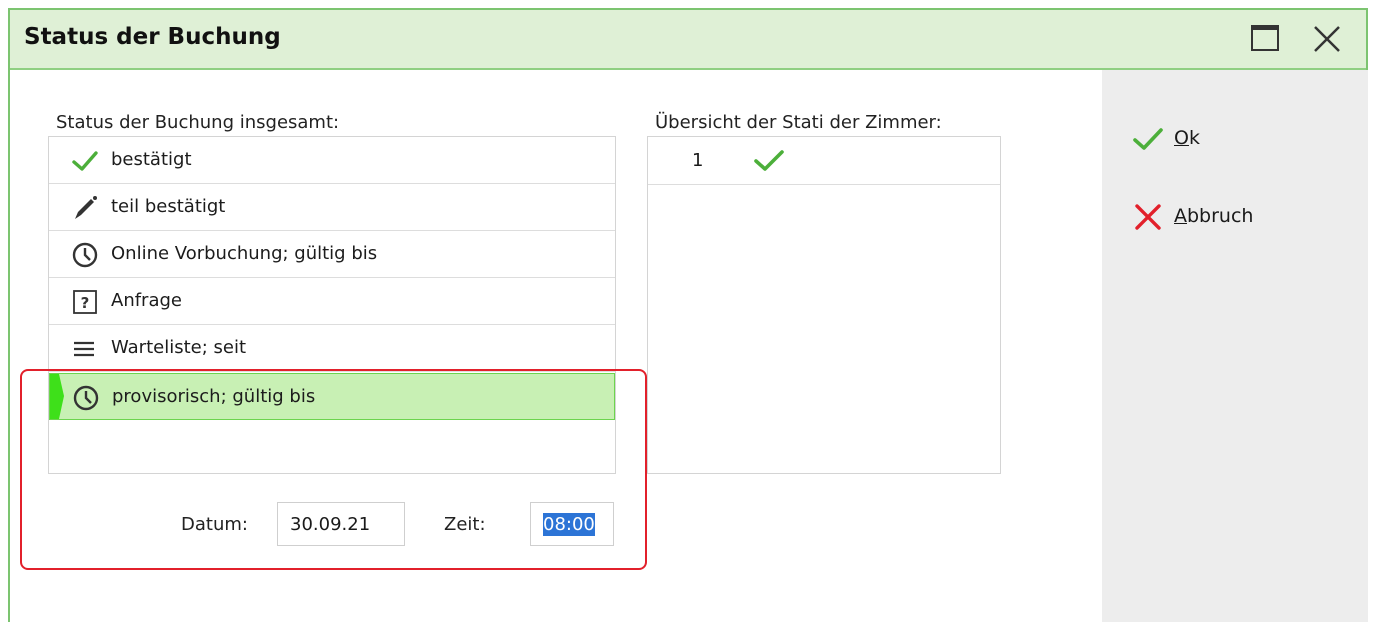 This screenshot has height=622, width=1373. What do you see at coordinates (332, 348) in the screenshot?
I see `status-item-waitlist: Warteliste; seit` at bounding box center [332, 348].